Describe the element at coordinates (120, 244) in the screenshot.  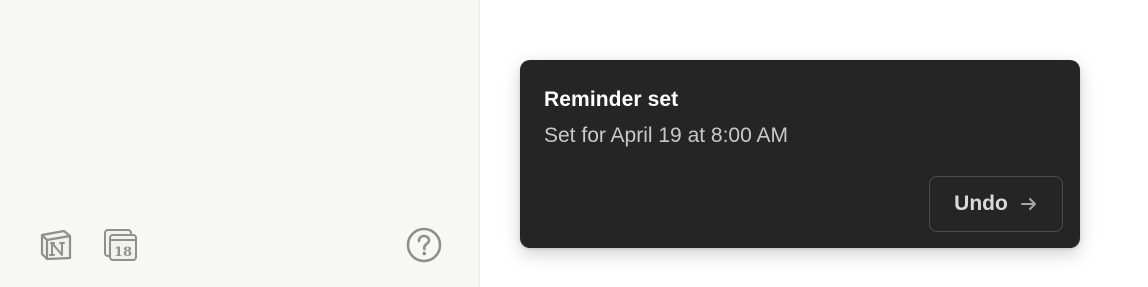
I see `calendar-icon: 18` at that location.